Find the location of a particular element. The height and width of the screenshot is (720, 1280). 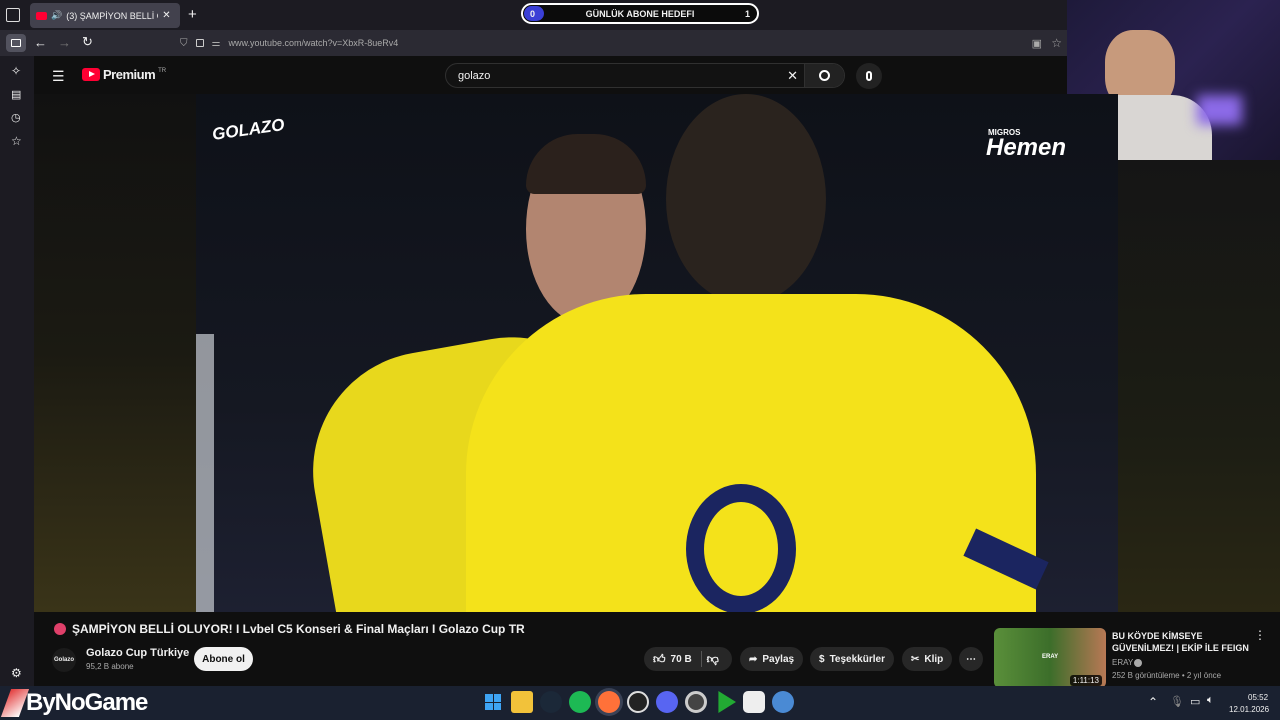

verified-icon is located at coordinates (1138, 663).